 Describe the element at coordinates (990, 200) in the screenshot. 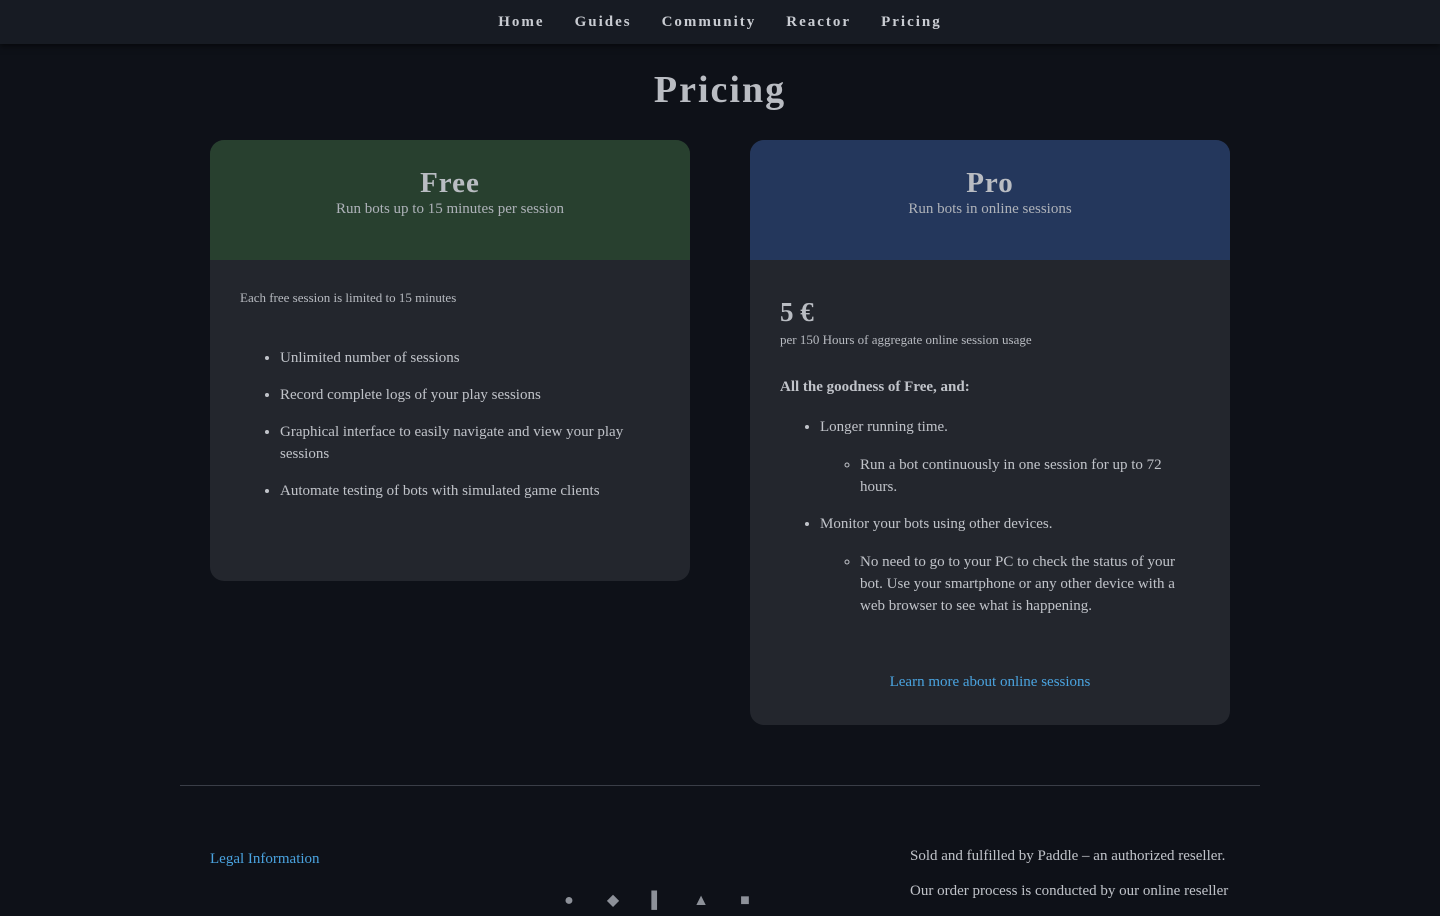

I see `pro-plan-header: Pro Run bots in online sessions` at that location.